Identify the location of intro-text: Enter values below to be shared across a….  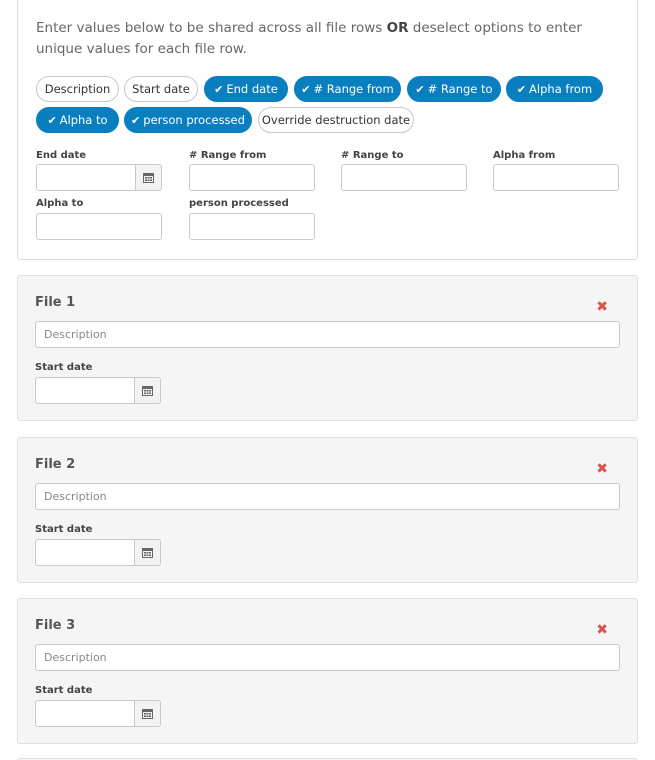
(326, 39).